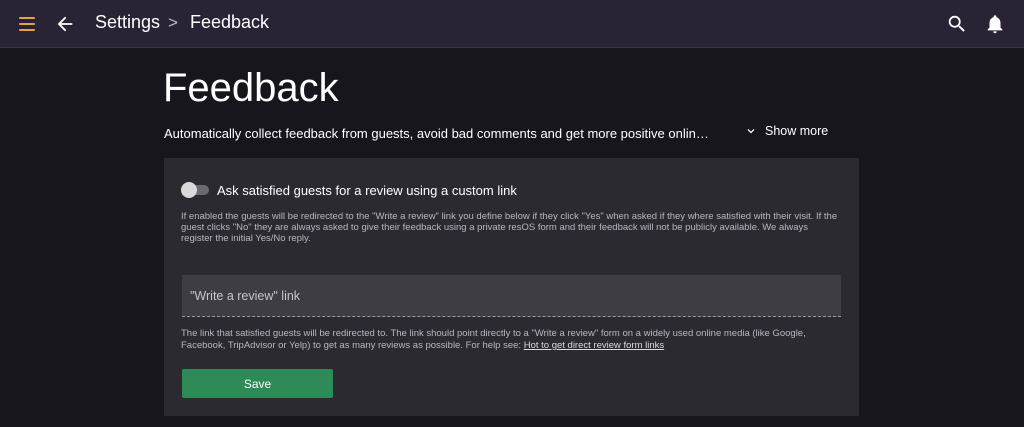 The image size is (1024, 427). What do you see at coordinates (245, 296) in the screenshot?
I see `write-review-link-placeholder: "Write a review" link` at bounding box center [245, 296].